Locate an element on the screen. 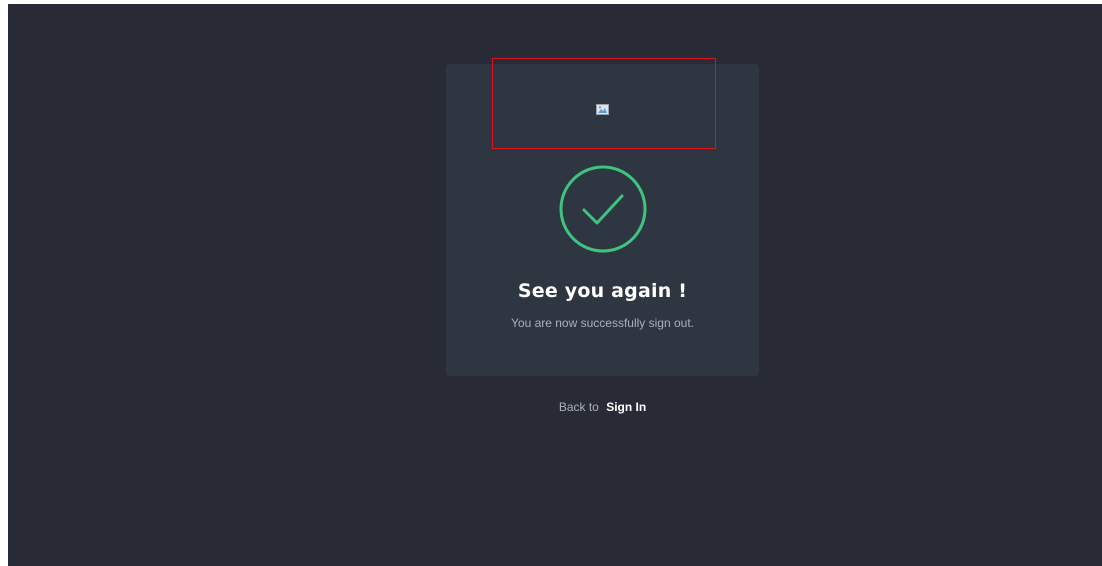 The height and width of the screenshot is (566, 1102). page-title: See you again ! is located at coordinates (602, 291).